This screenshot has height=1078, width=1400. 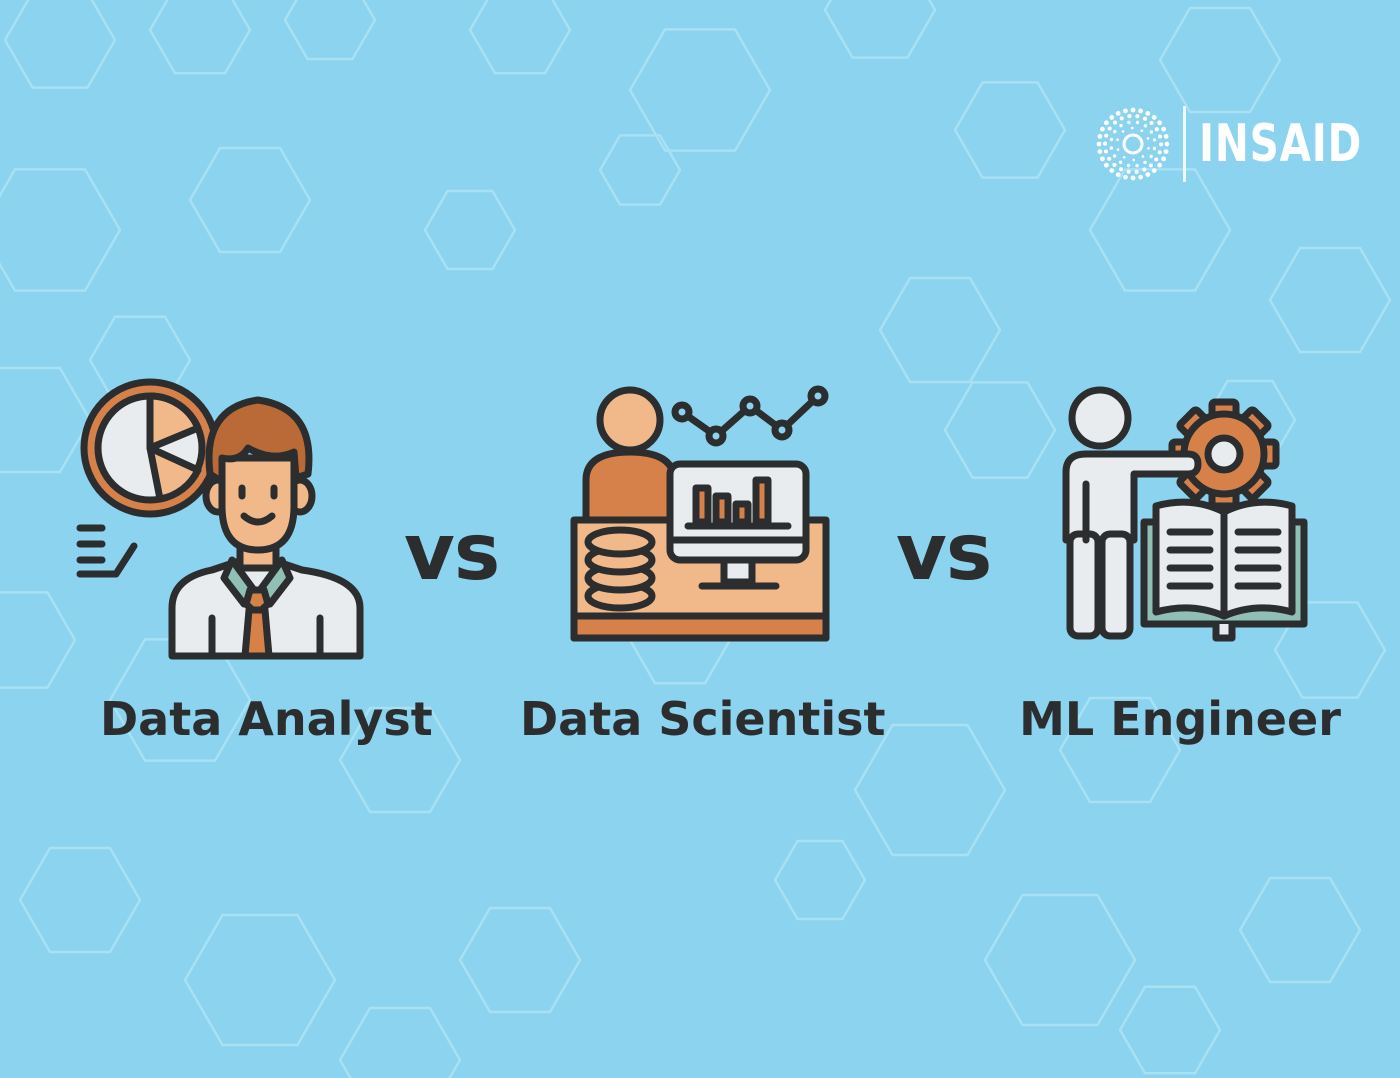 I want to click on ml-engineer-icon, so click(x=1185, y=514).